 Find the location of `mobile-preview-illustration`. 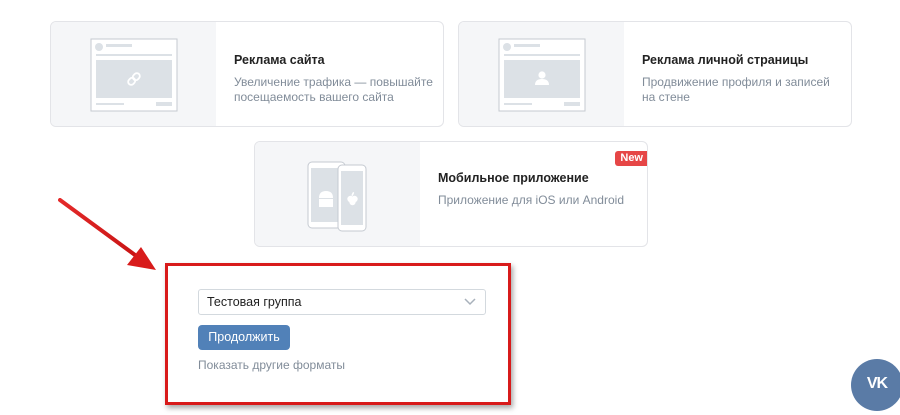

mobile-preview-illustration is located at coordinates (337, 196).